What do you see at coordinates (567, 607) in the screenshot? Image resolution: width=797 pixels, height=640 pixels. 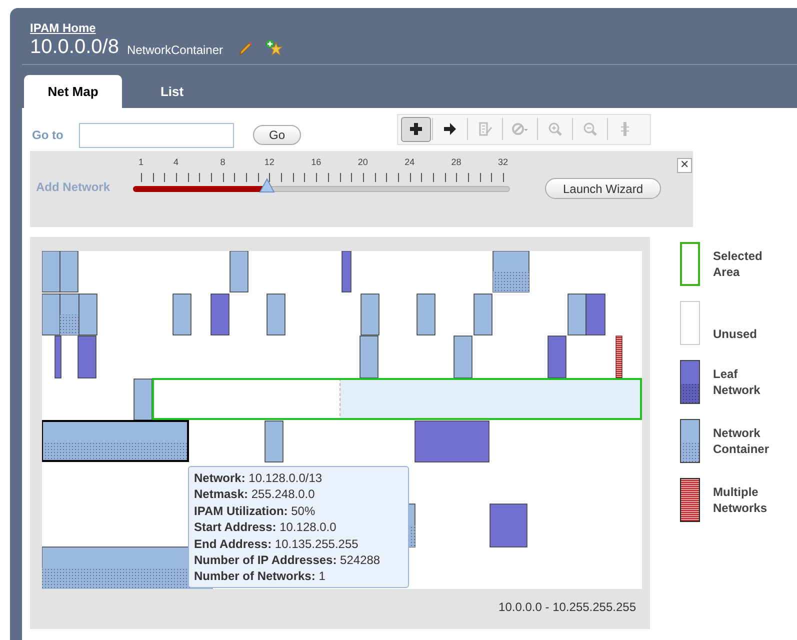 I see `address-range: 10.0.0.0 - 10.255.255.255` at bounding box center [567, 607].